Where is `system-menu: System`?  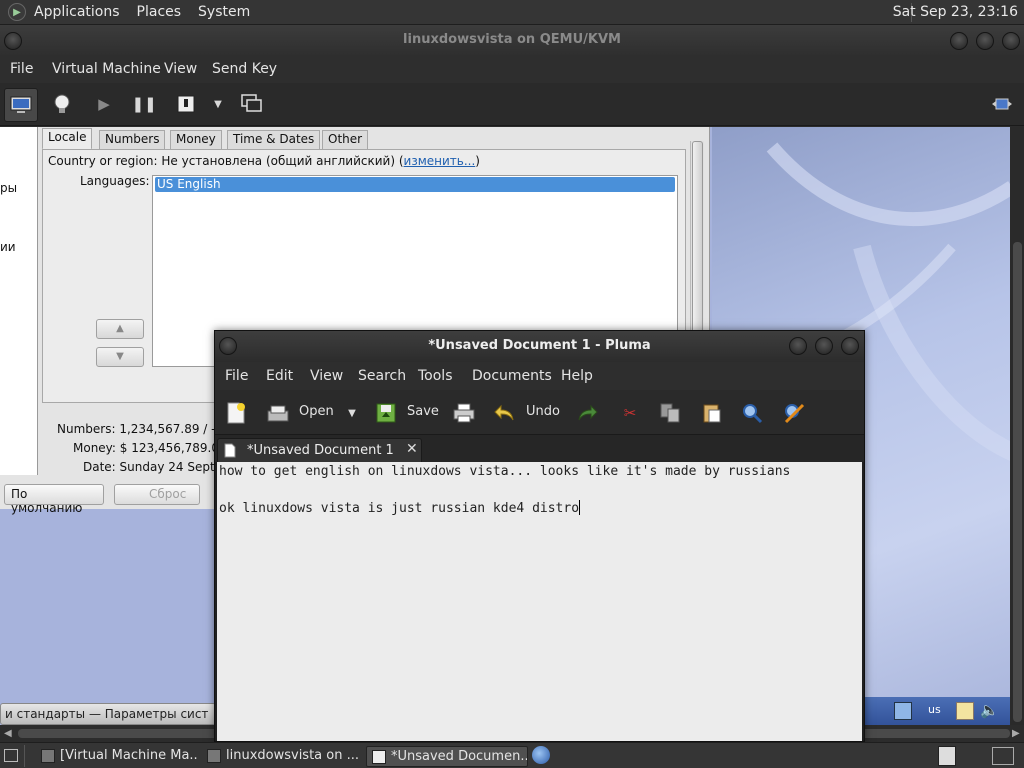 system-menu: System is located at coordinates (224, 12).